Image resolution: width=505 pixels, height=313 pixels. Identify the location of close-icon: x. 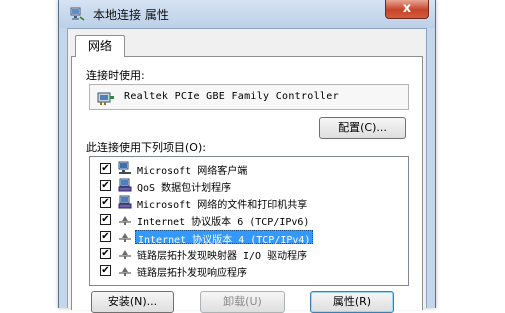
(407, 8).